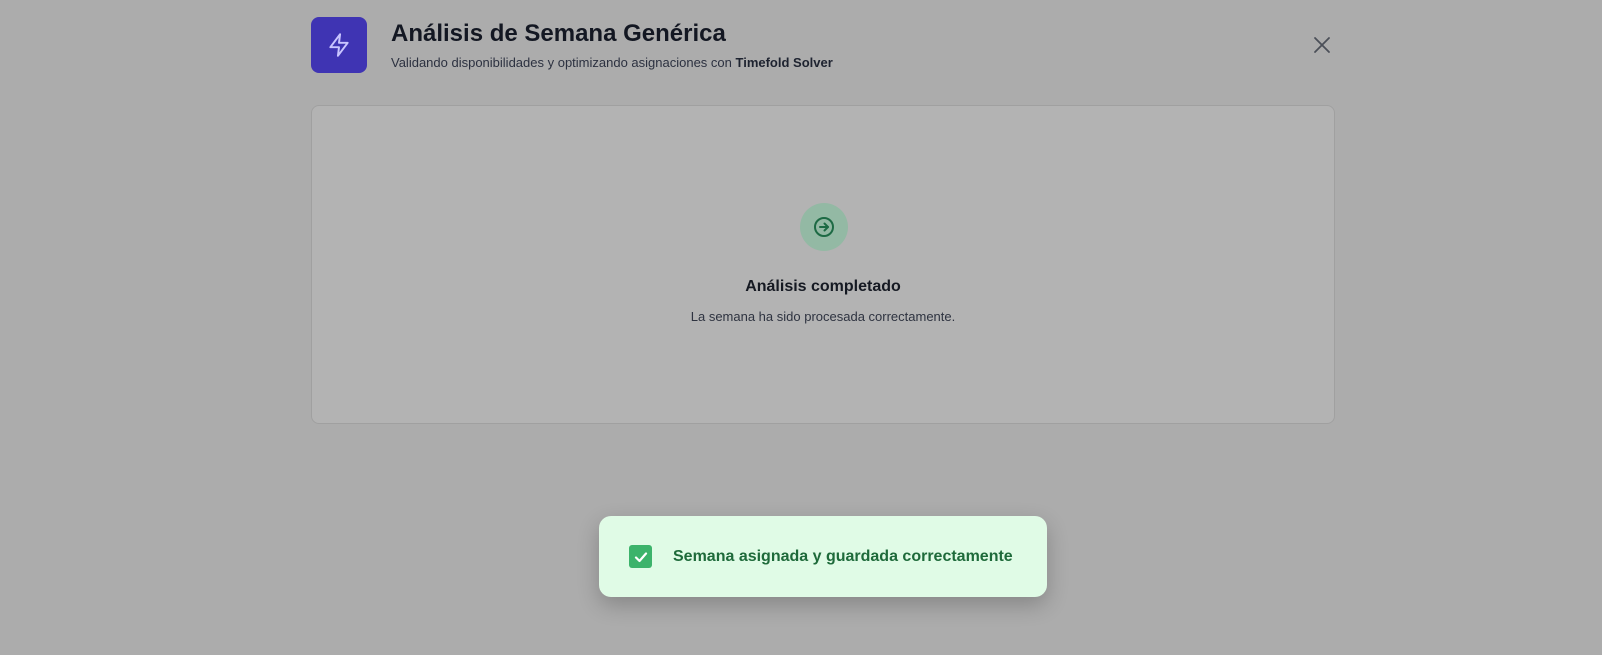 Image resolution: width=1602 pixels, height=655 pixels. What do you see at coordinates (823, 286) in the screenshot?
I see `status-title: Análisis completado` at bounding box center [823, 286].